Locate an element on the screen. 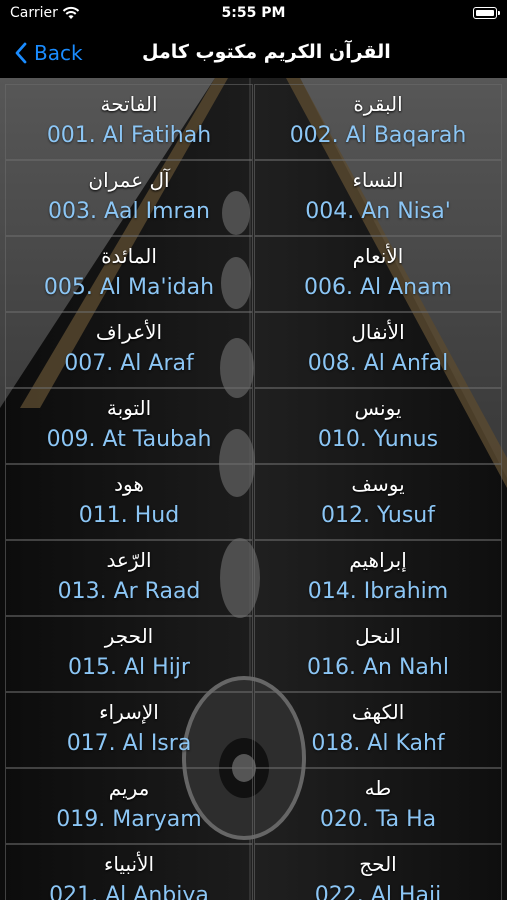  surah-latin-name: 018. Al Kahf is located at coordinates (378, 743).